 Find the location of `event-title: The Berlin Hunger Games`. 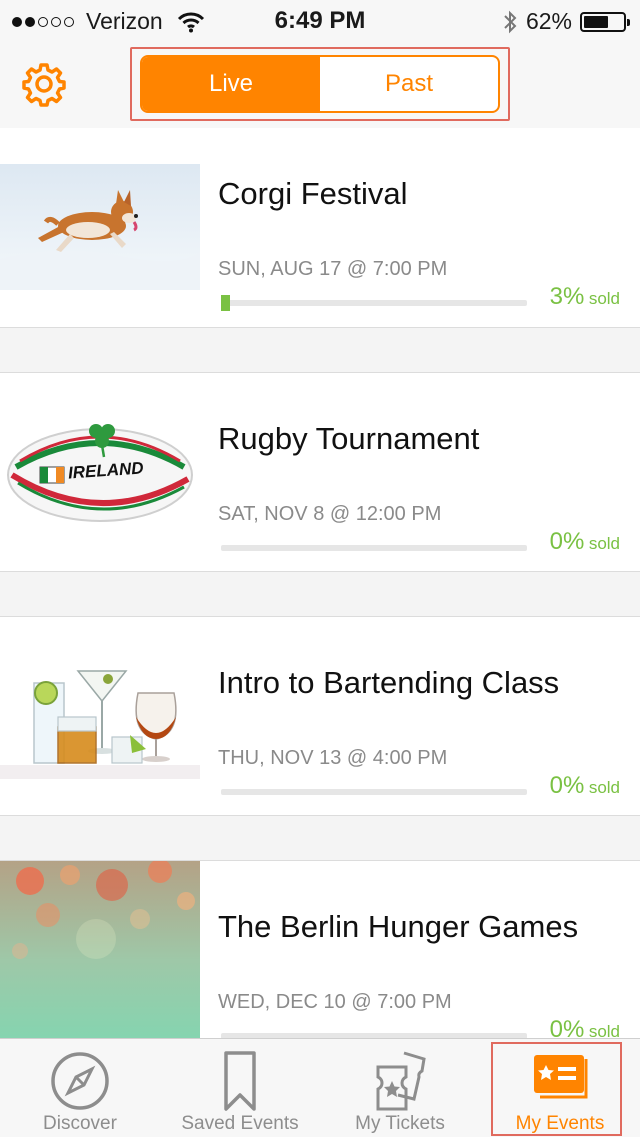

event-title: The Berlin Hunger Games is located at coordinates (398, 926).